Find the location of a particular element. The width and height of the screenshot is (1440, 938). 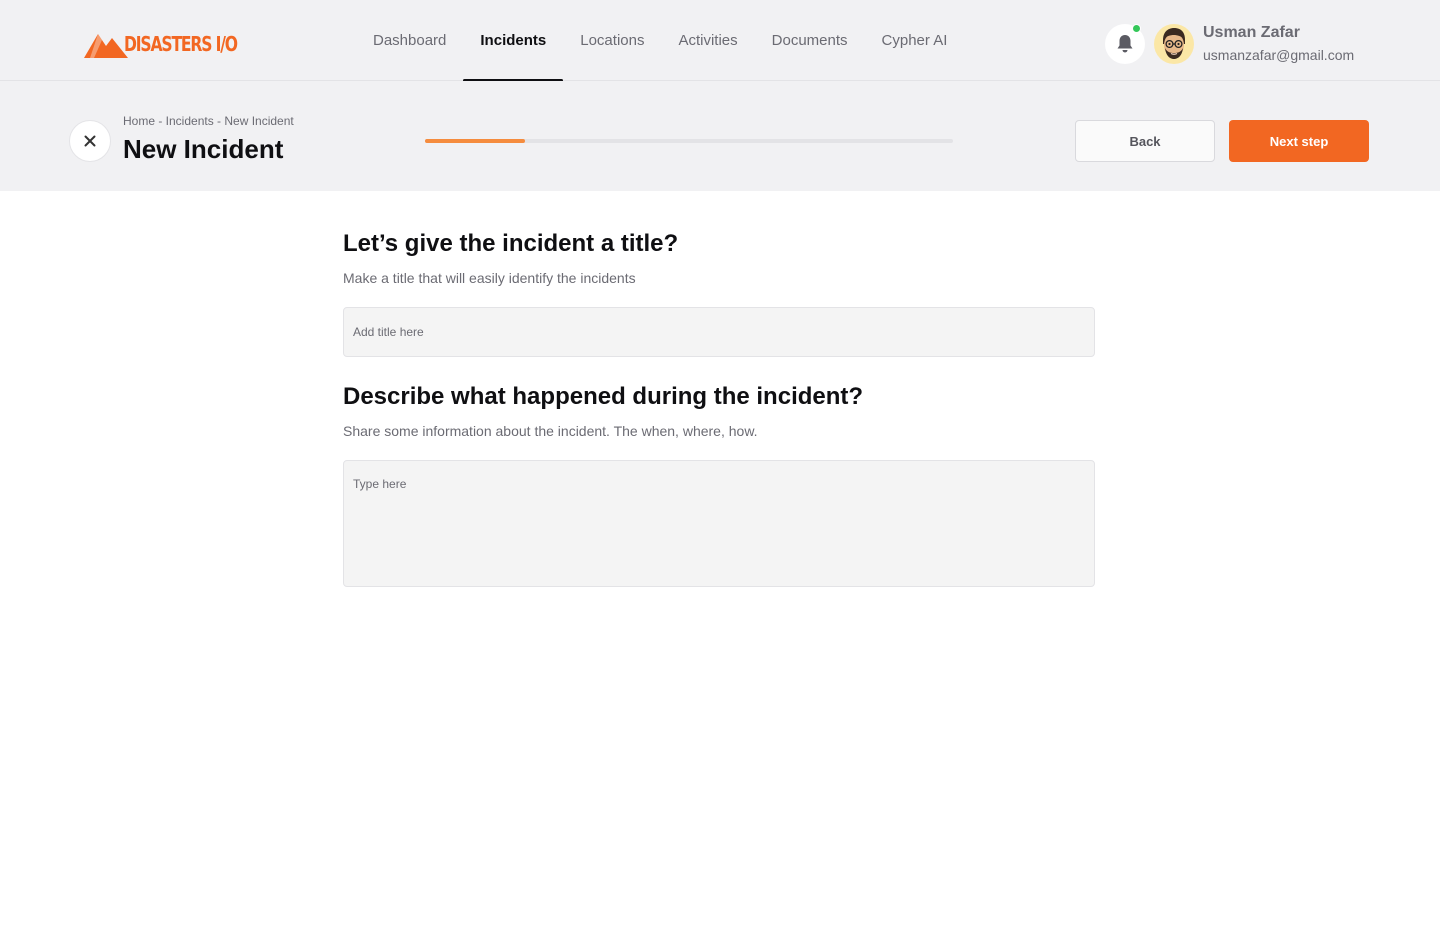

brand-logo: DISASTERS I/O is located at coordinates (176, 44).